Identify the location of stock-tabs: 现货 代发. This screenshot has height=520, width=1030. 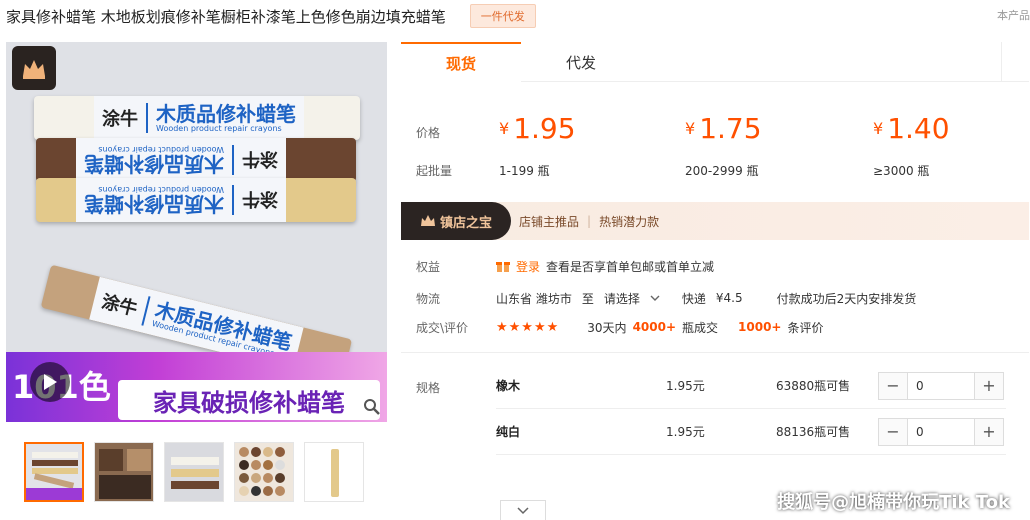
(715, 62).